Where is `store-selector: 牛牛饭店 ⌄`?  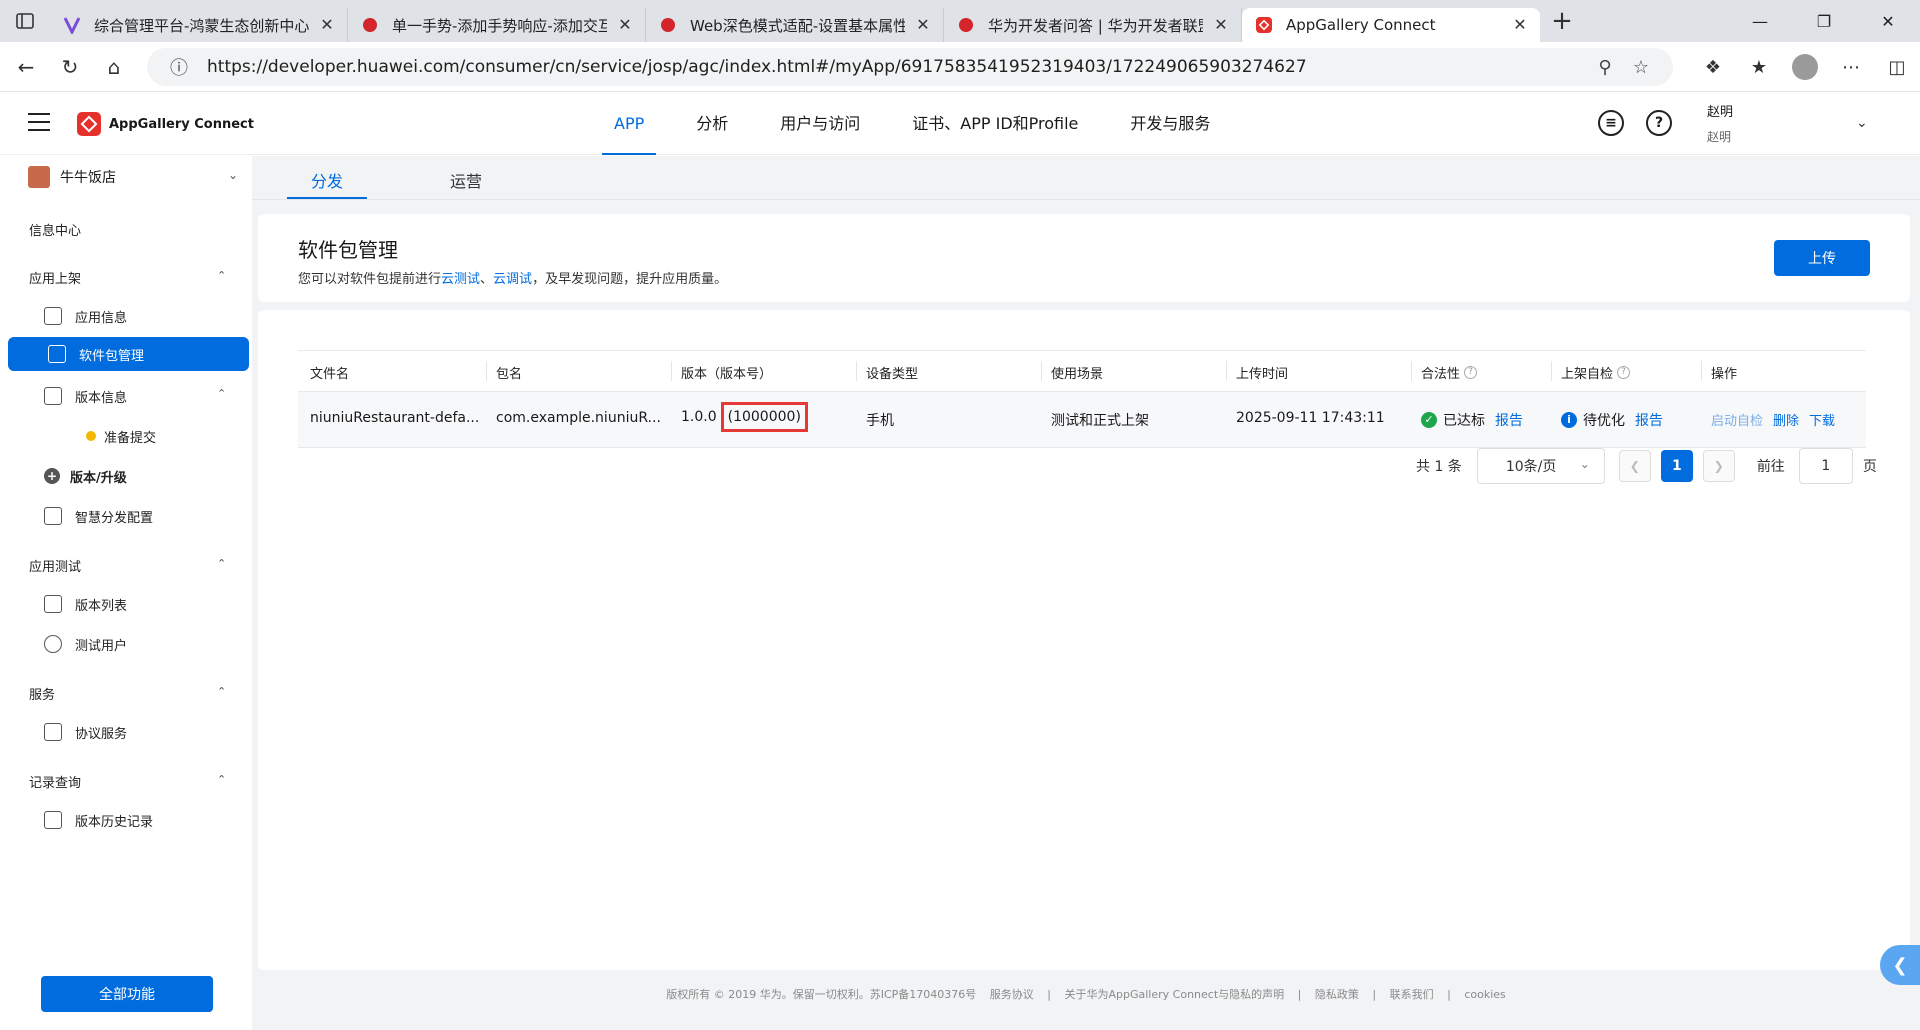 store-selector: 牛牛饭店 ⌄ is located at coordinates (133, 177).